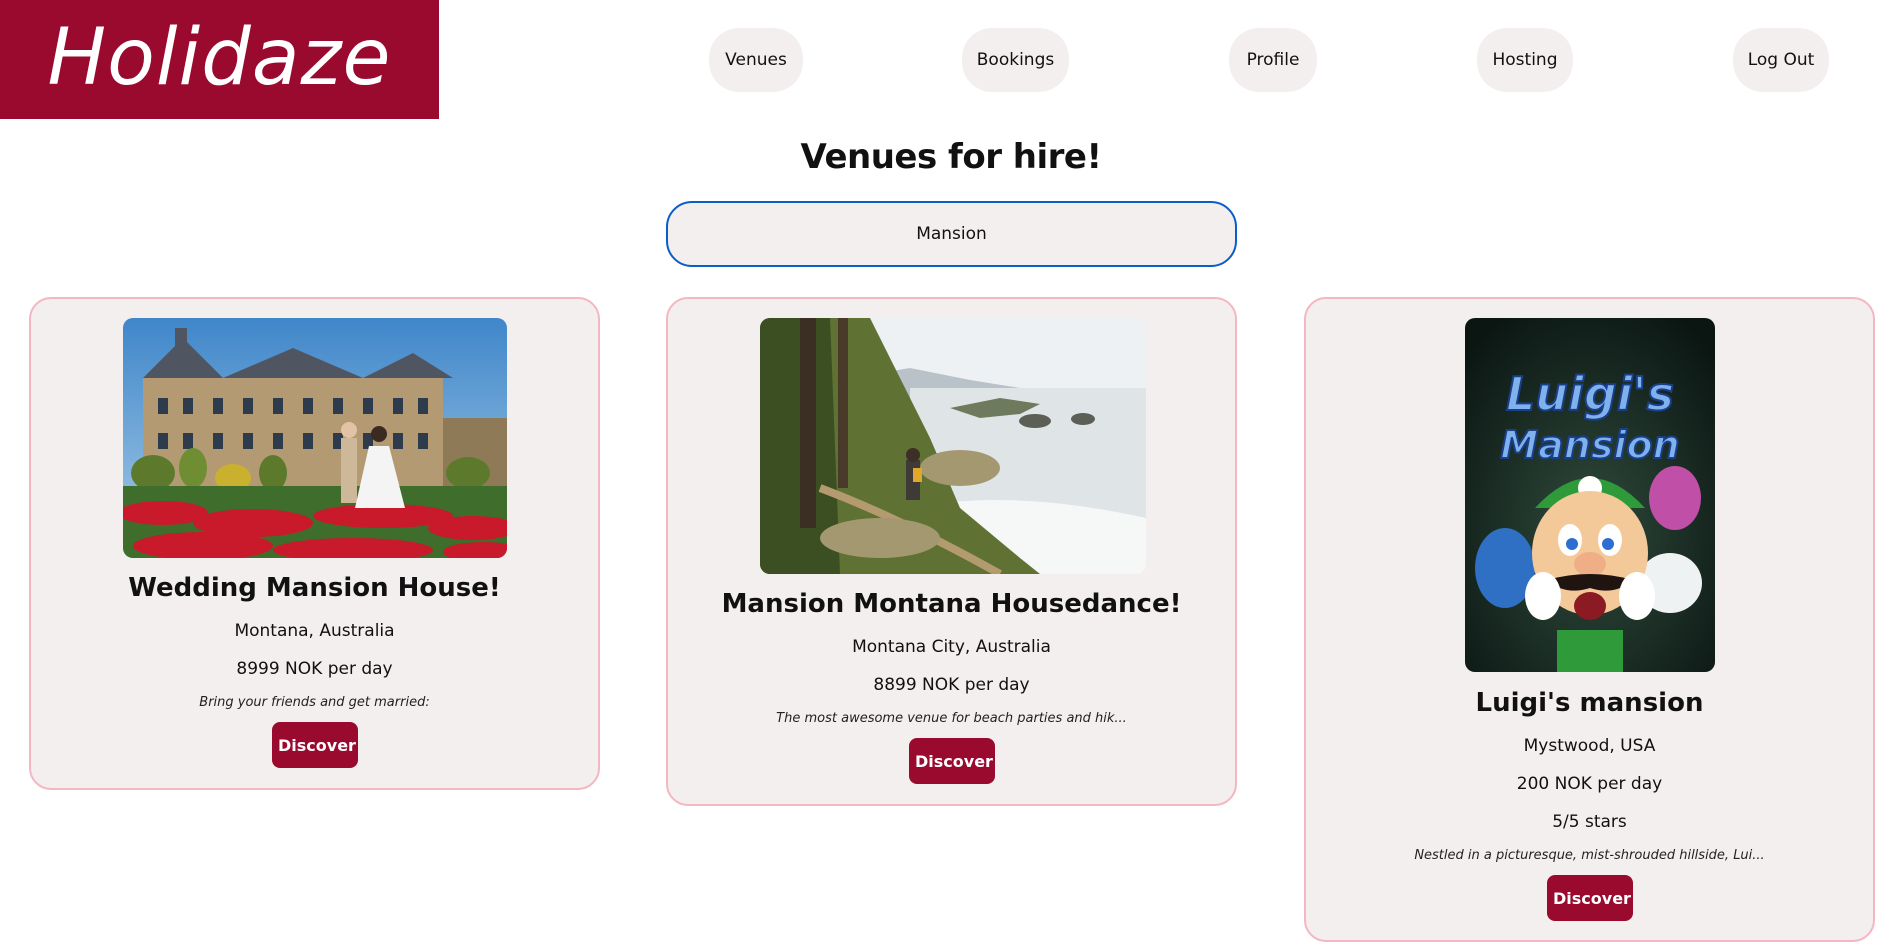 The width and height of the screenshot is (1891, 947). Describe the element at coordinates (951, 604) in the screenshot. I see `venue-title: Mansion Montana Housedance!` at that location.